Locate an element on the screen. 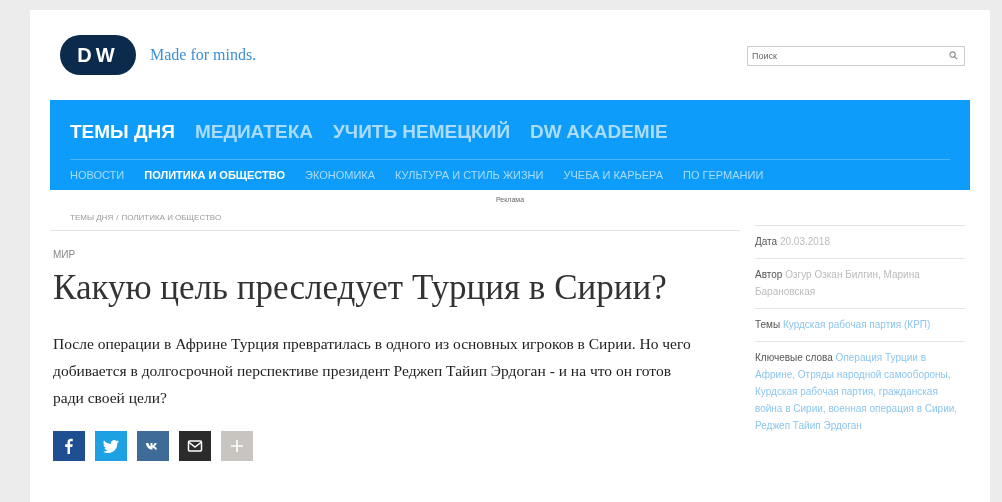 This screenshot has width=1002, height=502. main-nav-tab: ТЕМЫ ДНЯ is located at coordinates (122, 131).